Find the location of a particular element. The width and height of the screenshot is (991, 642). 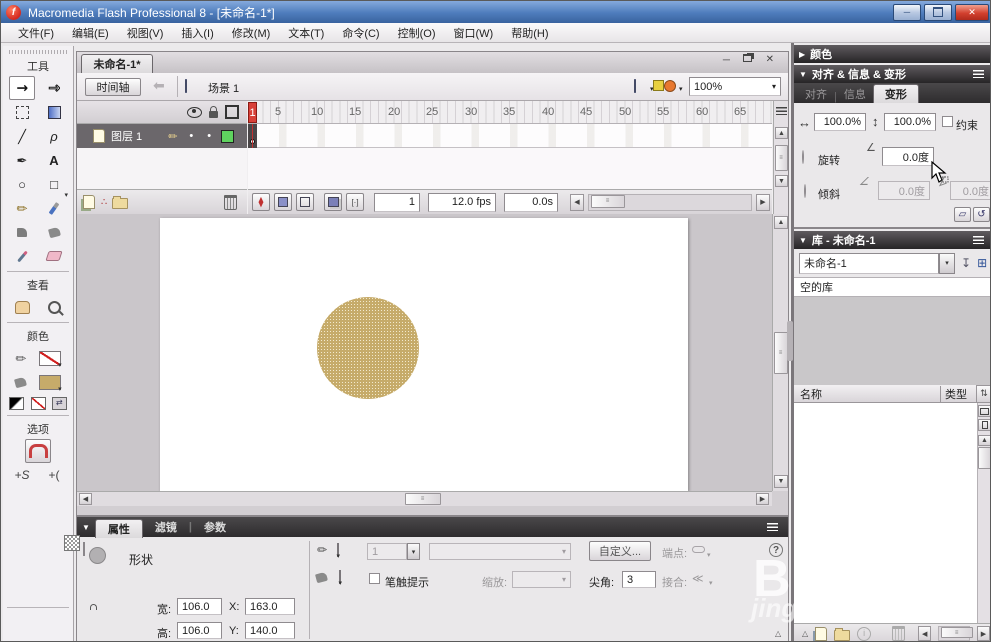

current-frame-field: 1 is located at coordinates (397, 202).